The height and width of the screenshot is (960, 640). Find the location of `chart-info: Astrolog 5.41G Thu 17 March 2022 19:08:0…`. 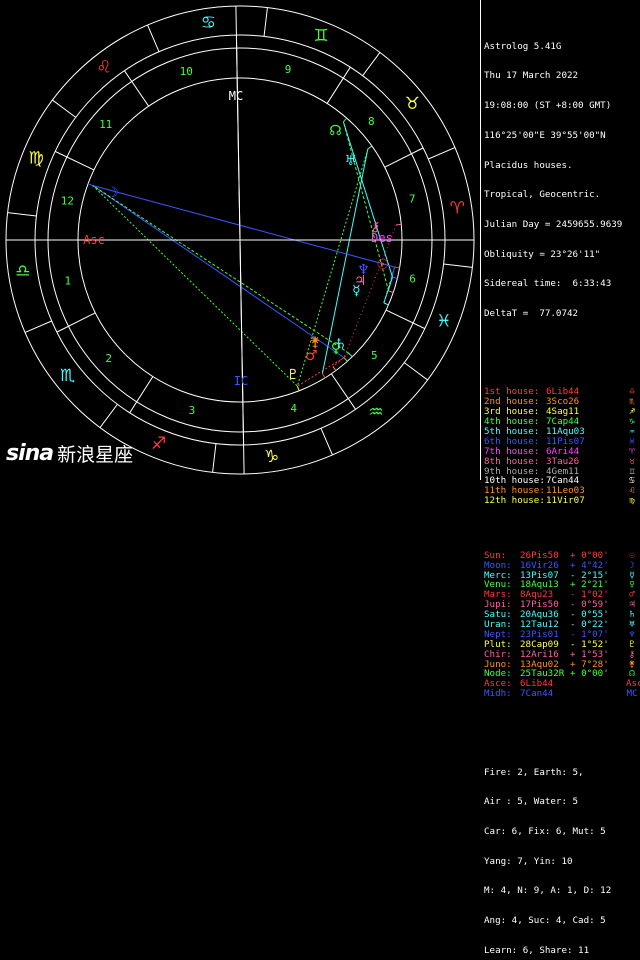

chart-info: Astrolog 5.41G Thu 17 March 2022 19:08:0… is located at coordinates (561, 180).